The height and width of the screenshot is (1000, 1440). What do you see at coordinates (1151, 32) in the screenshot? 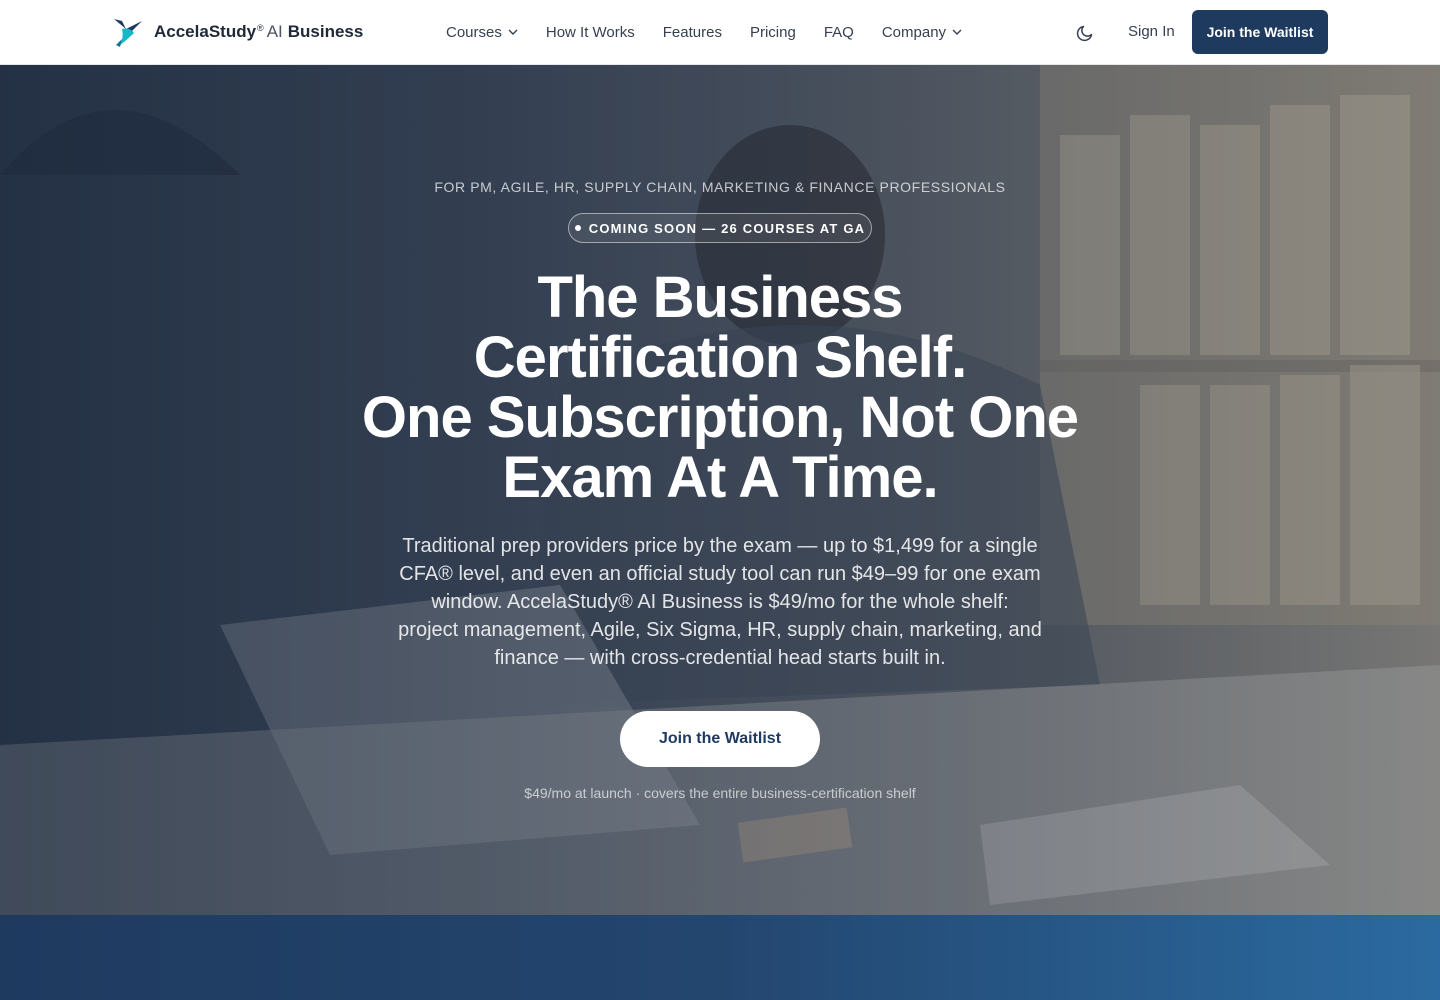
I see `sign-in-link: Sign In` at bounding box center [1151, 32].